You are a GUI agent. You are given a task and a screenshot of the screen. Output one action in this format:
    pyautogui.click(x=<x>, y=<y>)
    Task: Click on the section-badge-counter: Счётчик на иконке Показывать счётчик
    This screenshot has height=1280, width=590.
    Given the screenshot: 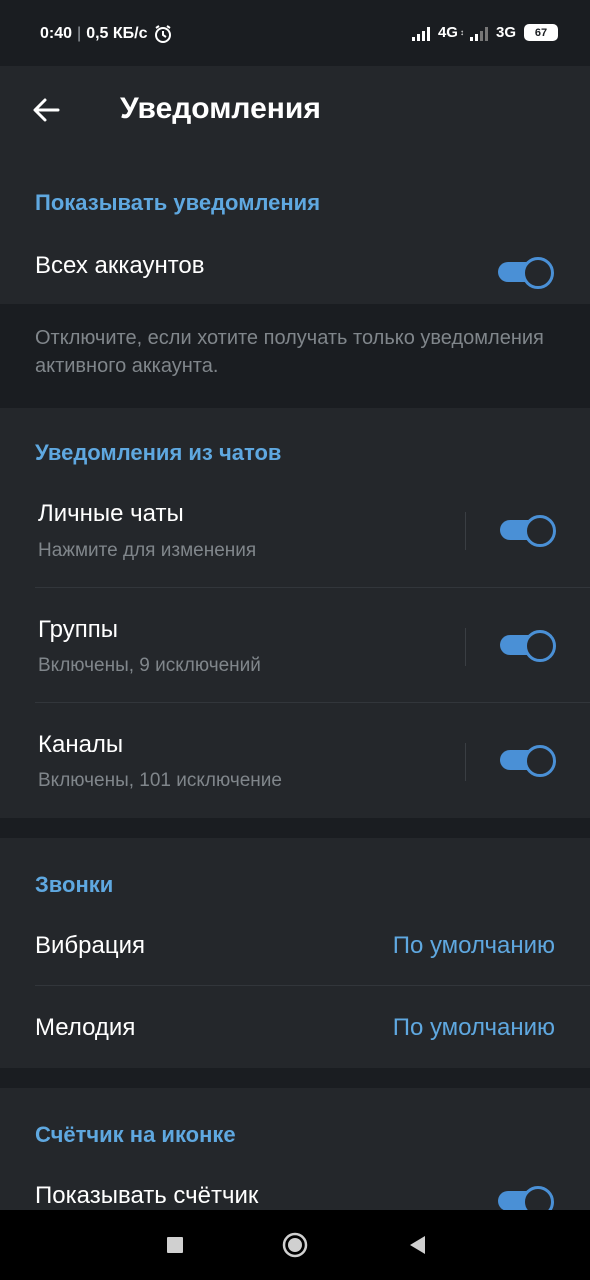 What is the action you would take?
    pyautogui.click(x=295, y=1149)
    